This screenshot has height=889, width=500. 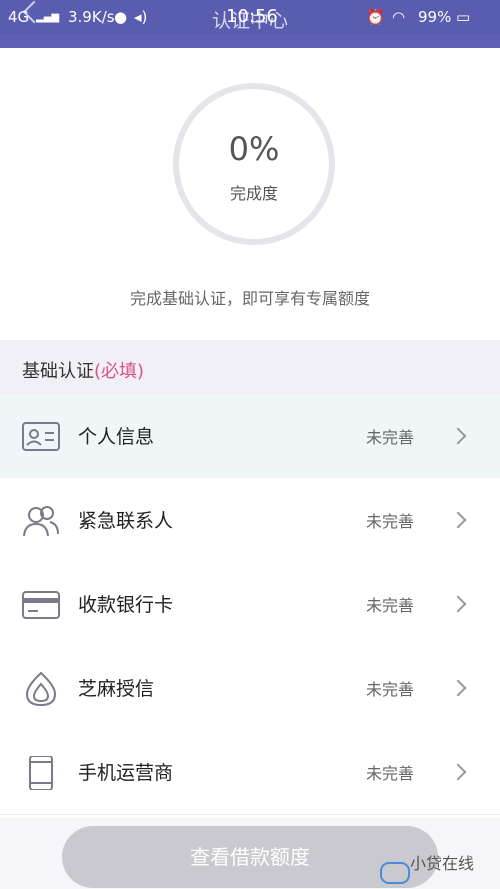 What do you see at coordinates (41, 773) in the screenshot?
I see `phone-icon` at bounding box center [41, 773].